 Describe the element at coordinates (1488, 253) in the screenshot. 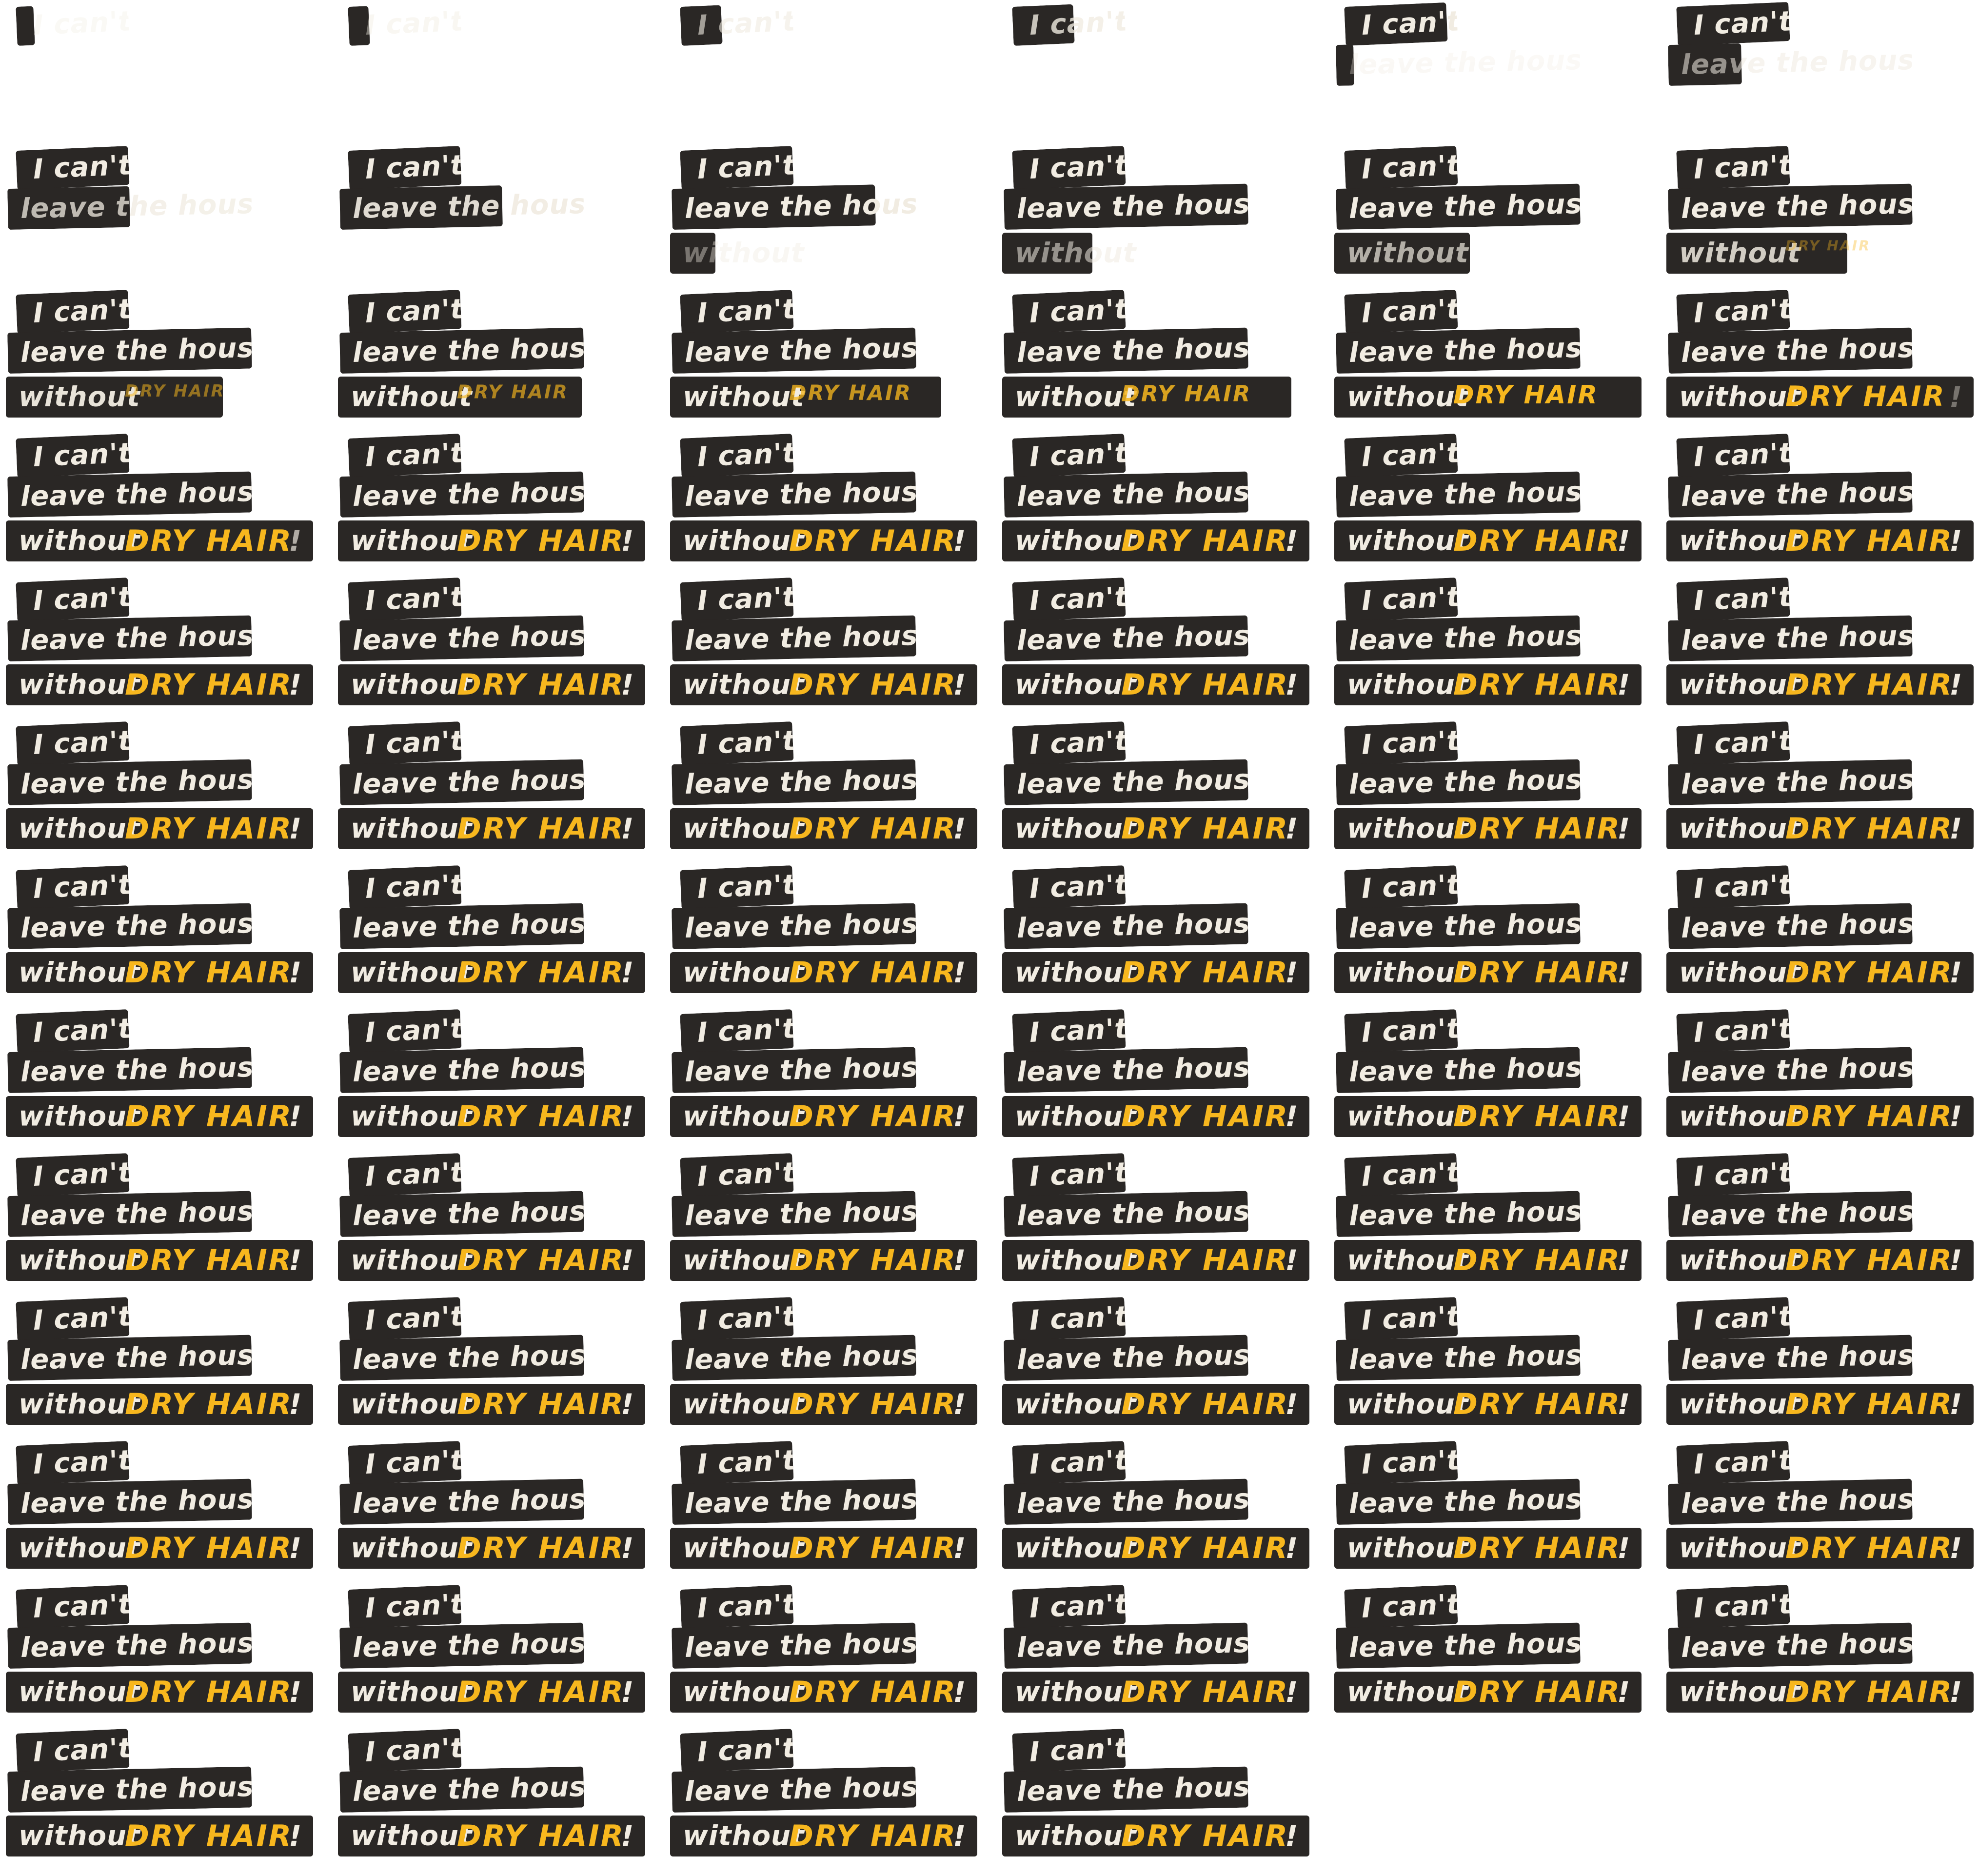

I see `line3-strip: without` at that location.